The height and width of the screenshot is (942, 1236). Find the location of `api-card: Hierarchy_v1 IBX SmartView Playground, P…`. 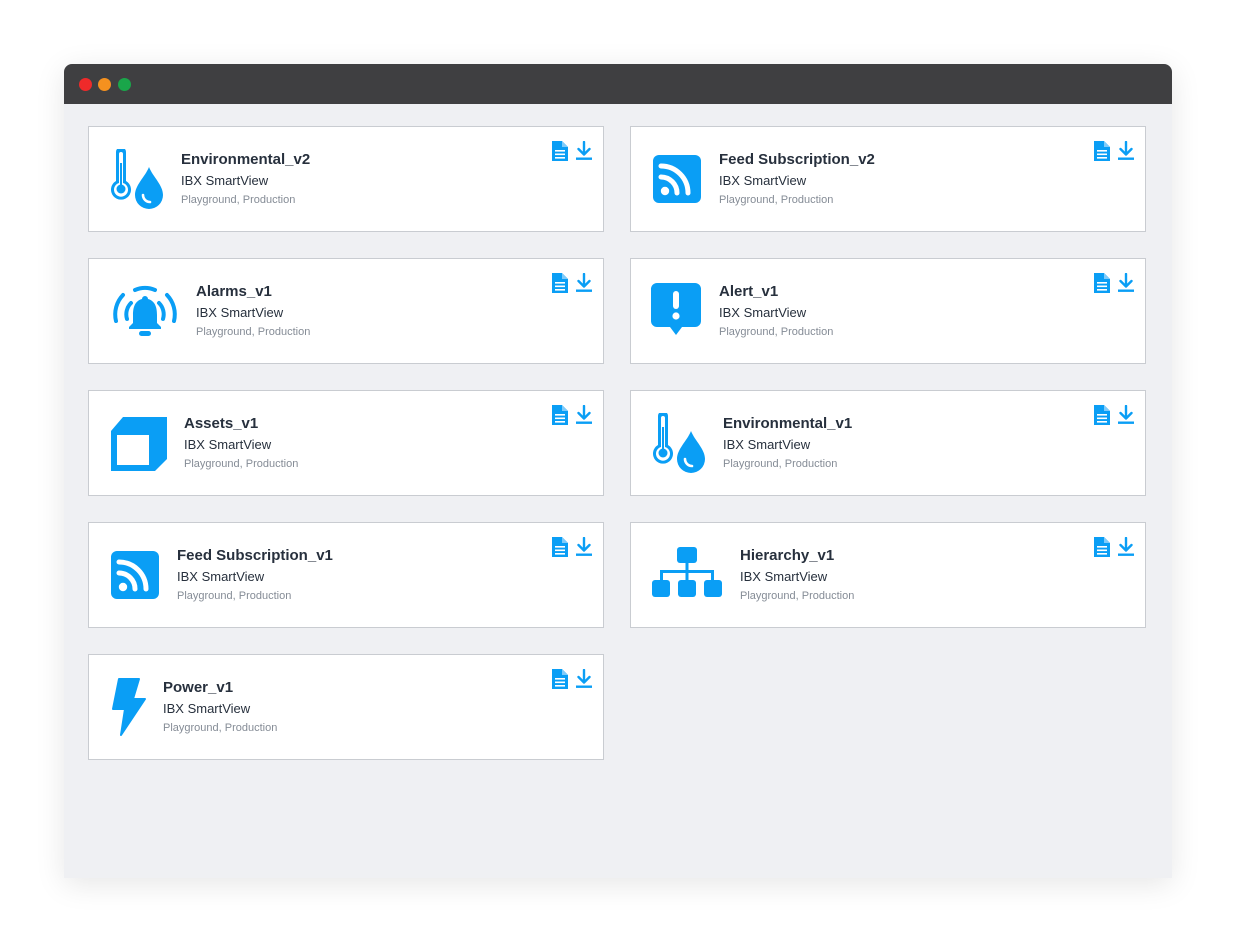

api-card: Hierarchy_v1 IBX SmartView Playground, P… is located at coordinates (888, 575).